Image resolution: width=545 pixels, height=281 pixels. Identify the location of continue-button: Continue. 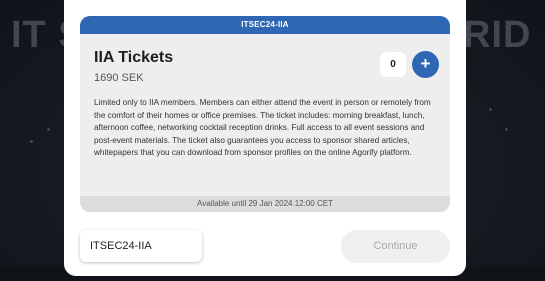
(395, 246).